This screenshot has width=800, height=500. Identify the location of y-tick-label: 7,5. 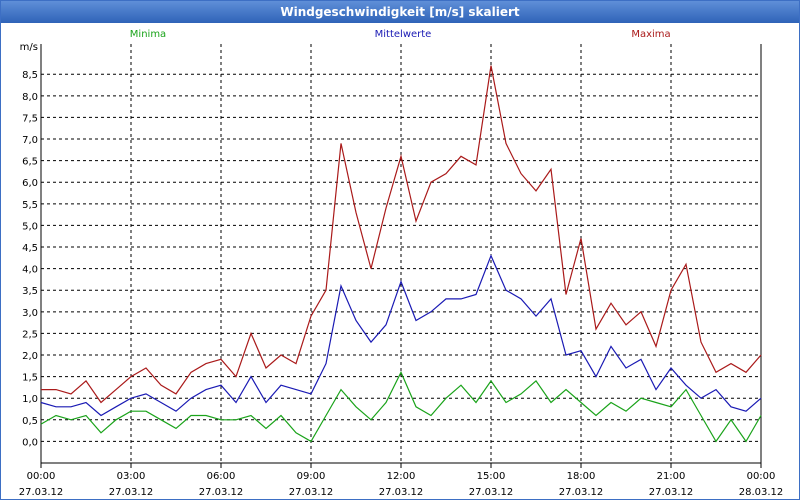
(30, 118).